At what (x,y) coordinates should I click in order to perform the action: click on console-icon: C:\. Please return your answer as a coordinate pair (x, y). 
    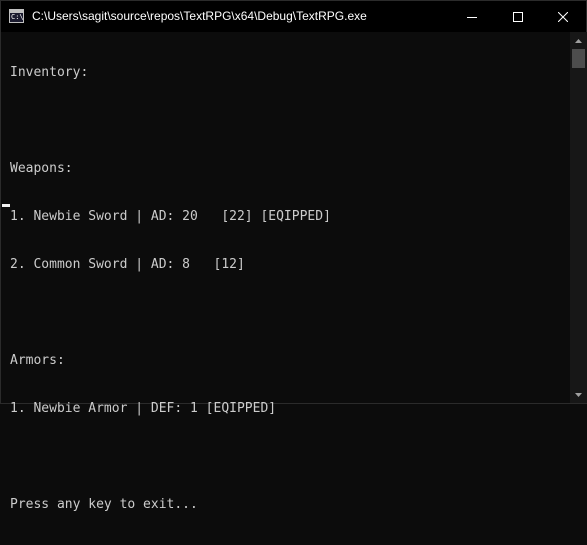
    Looking at the image, I should click on (16, 16).